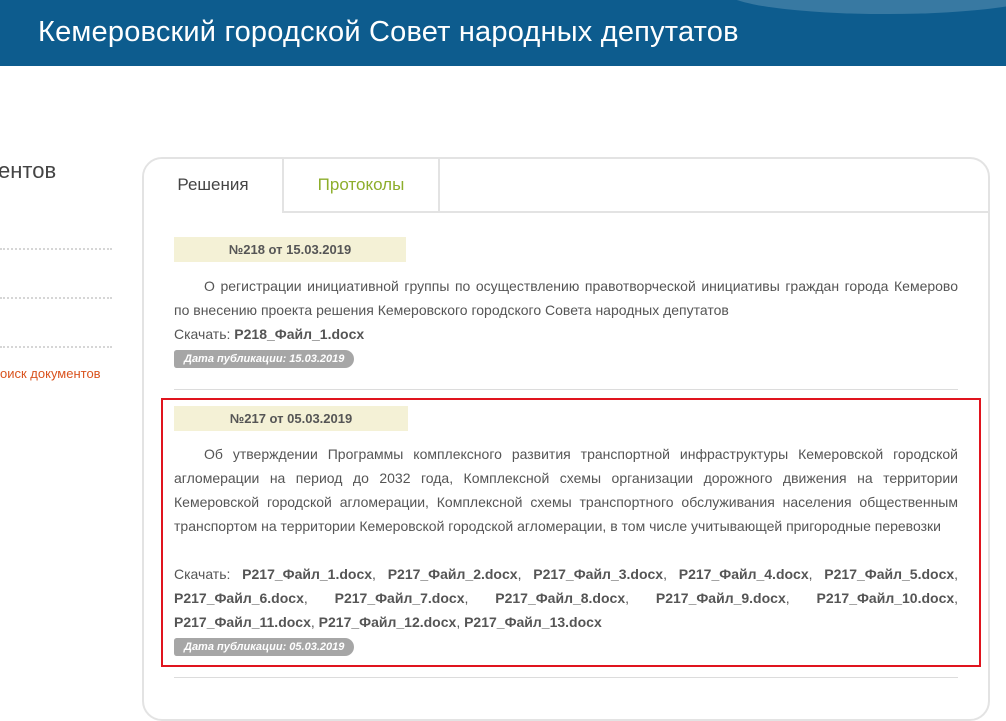  I want to click on header-swoosh, so click(866, 7).